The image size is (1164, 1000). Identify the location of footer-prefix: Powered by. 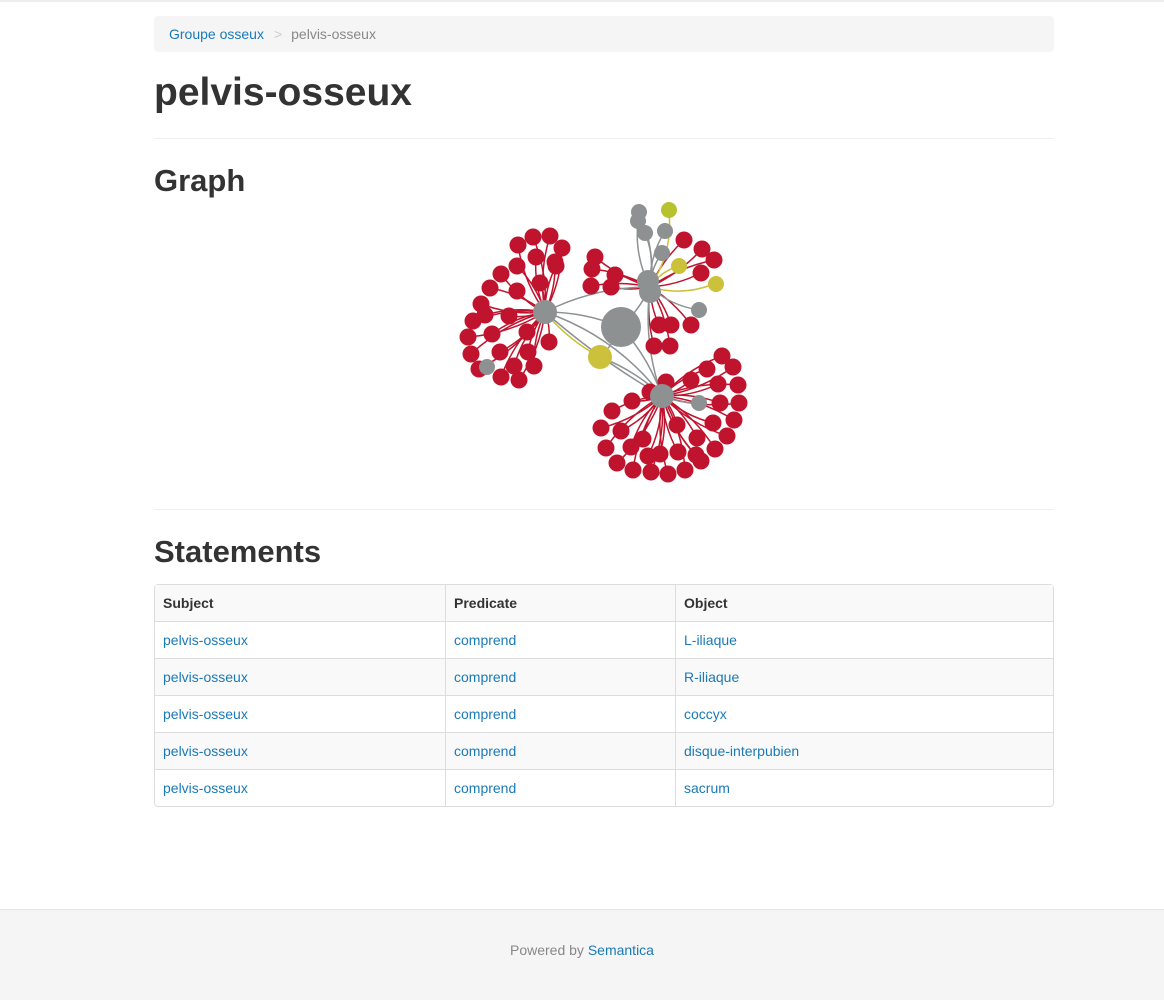
(547, 950).